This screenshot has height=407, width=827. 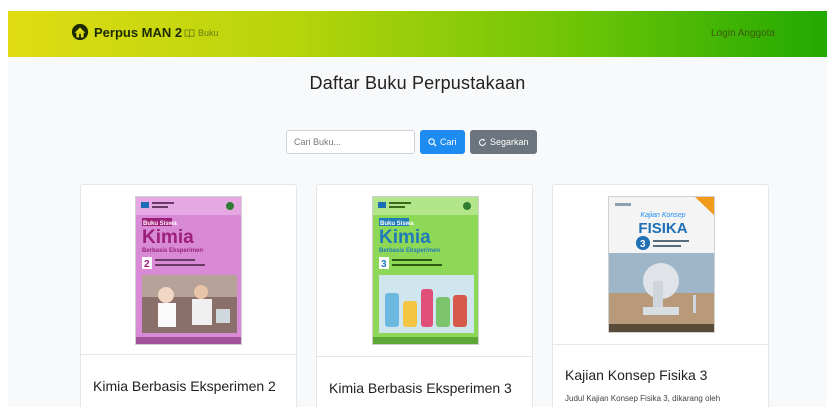 I want to click on search-bar: Cari Segarkan, so click(x=411, y=142).